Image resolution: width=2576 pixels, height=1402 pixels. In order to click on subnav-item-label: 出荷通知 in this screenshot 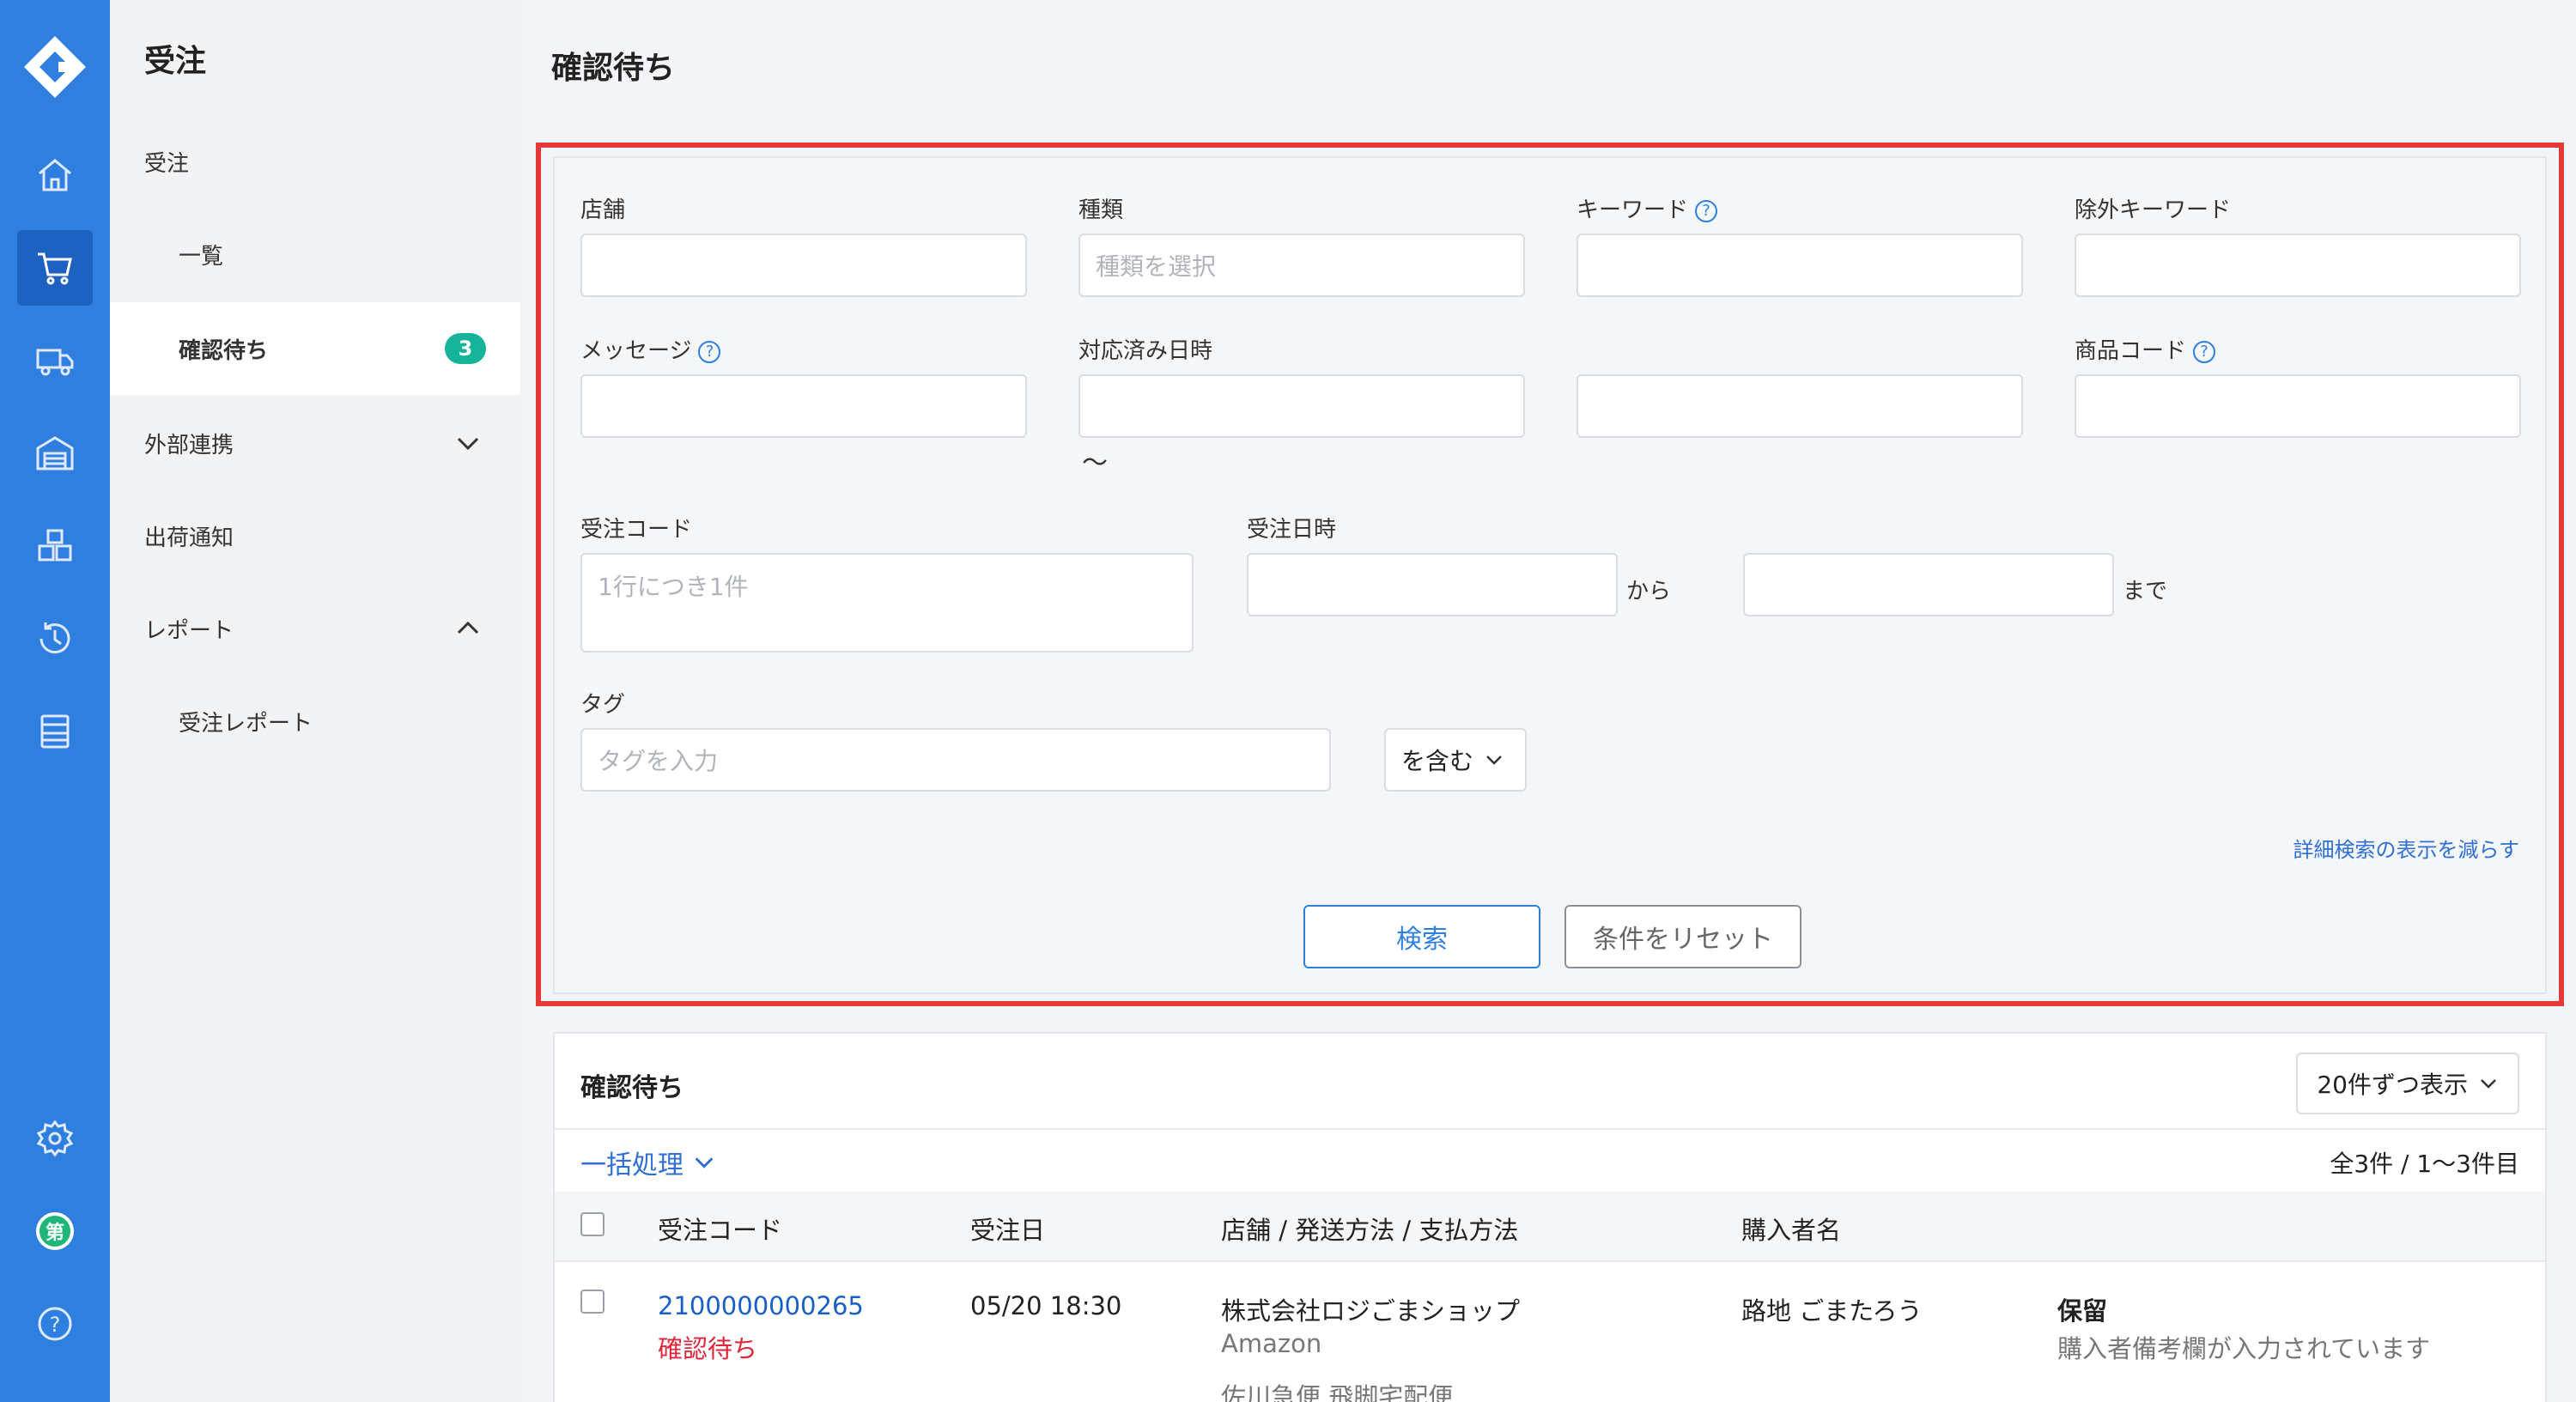, I will do `click(189, 538)`.